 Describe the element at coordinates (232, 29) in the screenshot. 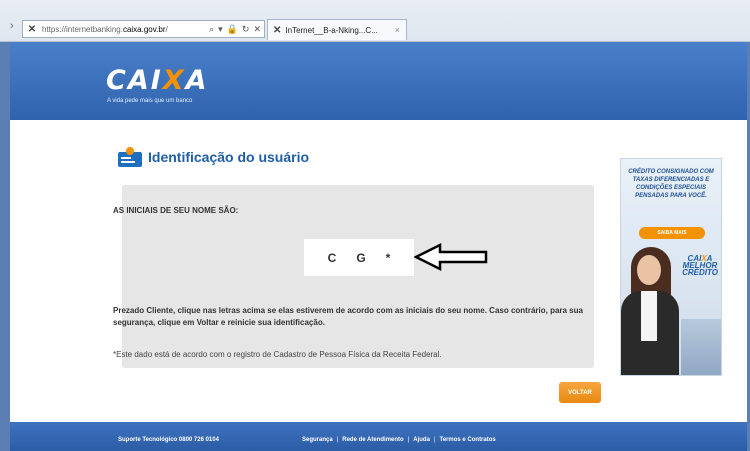

I see `lock-icon: 🔒` at that location.